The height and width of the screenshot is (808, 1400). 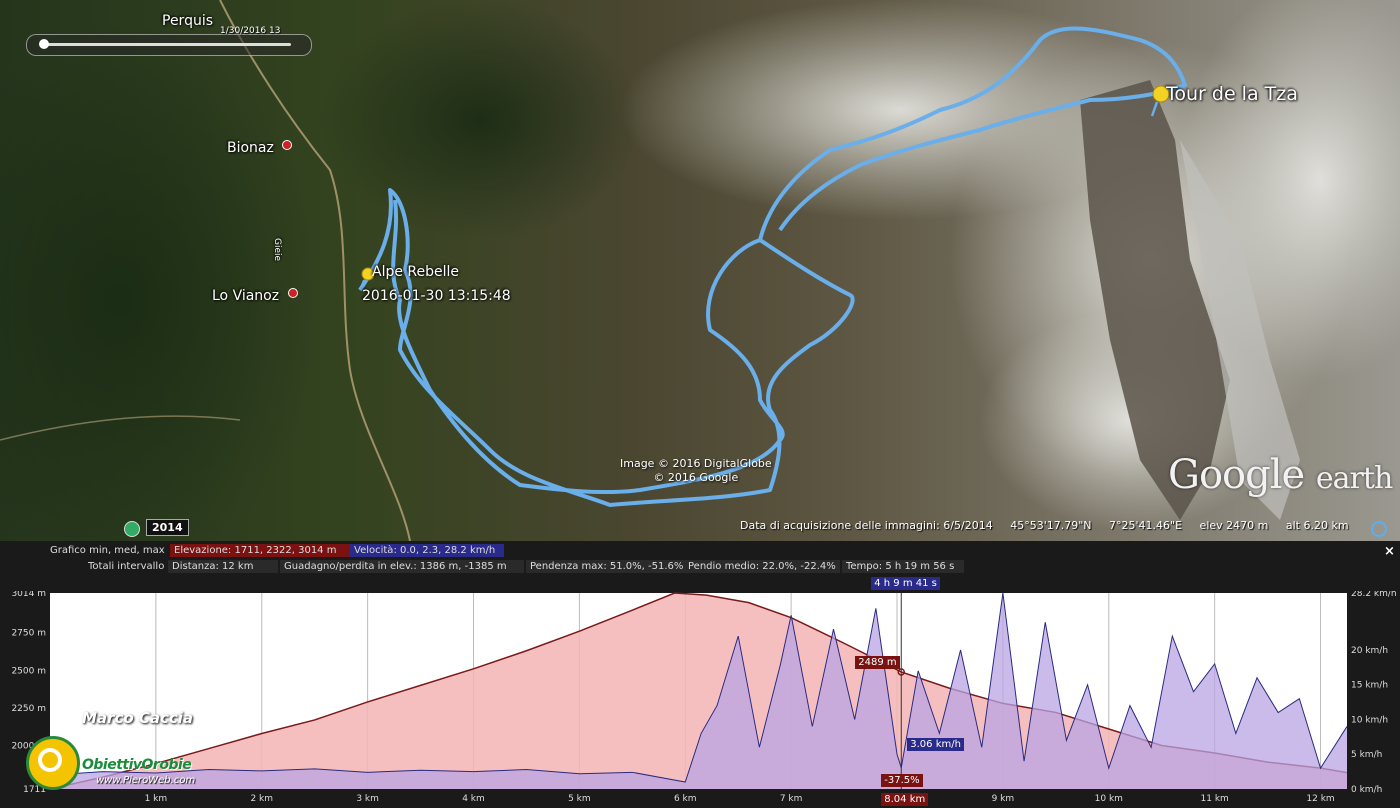 What do you see at coordinates (877, 662) in the screenshot?
I see `cursor-elevation-callout: 2489 m` at bounding box center [877, 662].